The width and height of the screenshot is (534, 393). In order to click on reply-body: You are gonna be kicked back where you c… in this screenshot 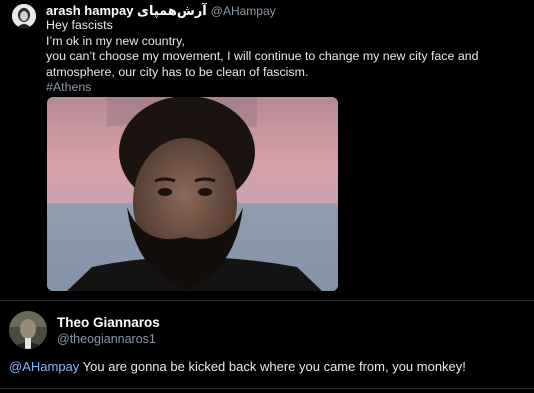, I will do `click(272, 366)`.